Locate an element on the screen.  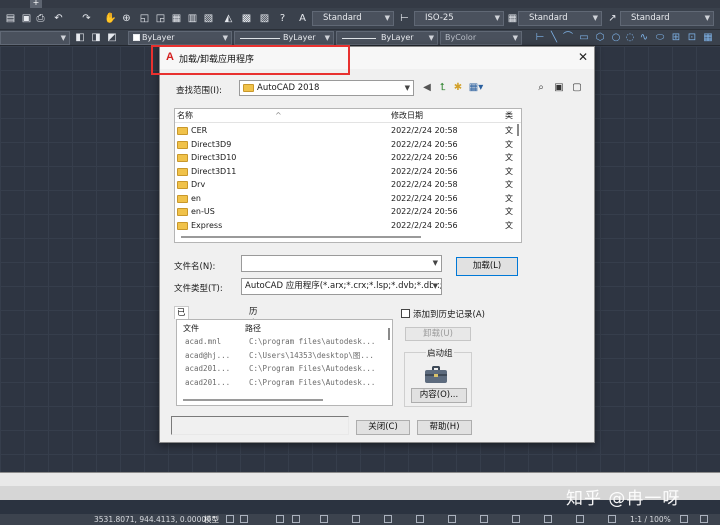
zoom-icon: ⊕ is located at coordinates (126, 18).